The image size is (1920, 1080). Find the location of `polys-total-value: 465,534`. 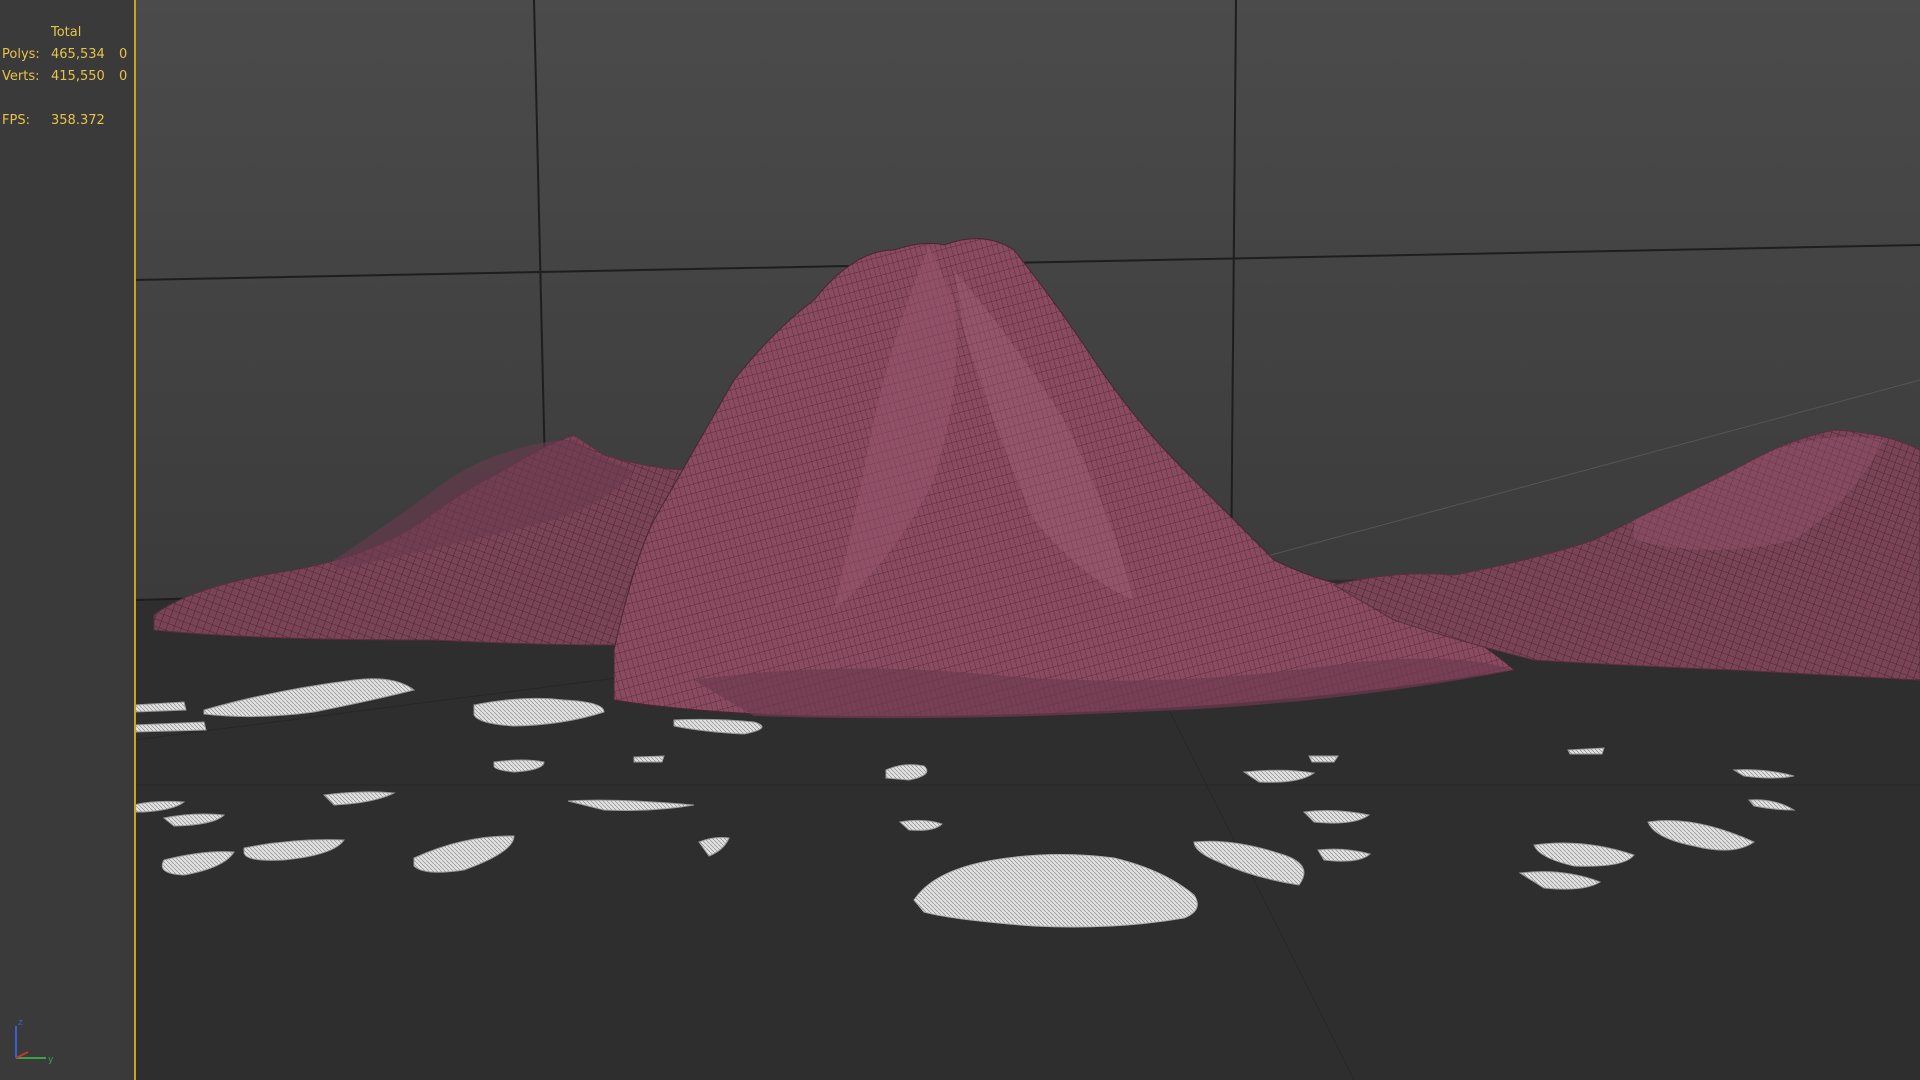

polys-total-value: 465,534 is located at coordinates (78, 54).